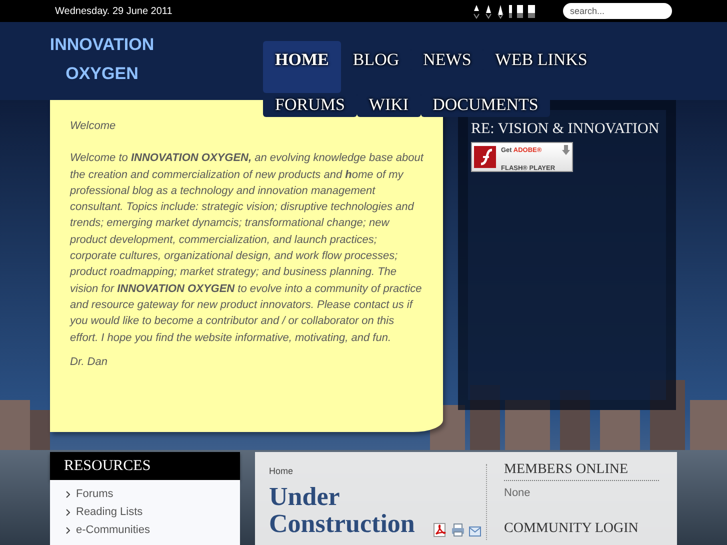 The image size is (727, 545). Describe the element at coordinates (440, 530) in the screenshot. I see `pdf-icon` at that location.